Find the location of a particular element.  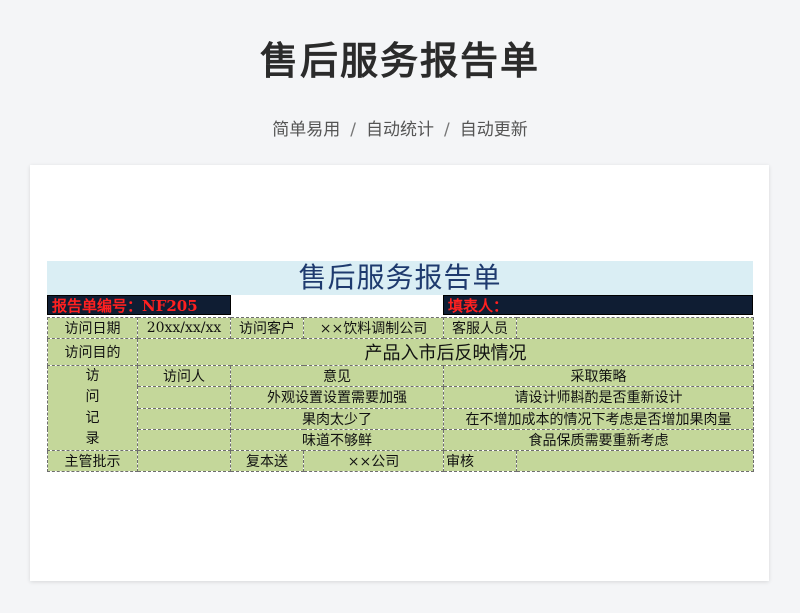

visit-date-label: 访问日期 is located at coordinates (92, 328).